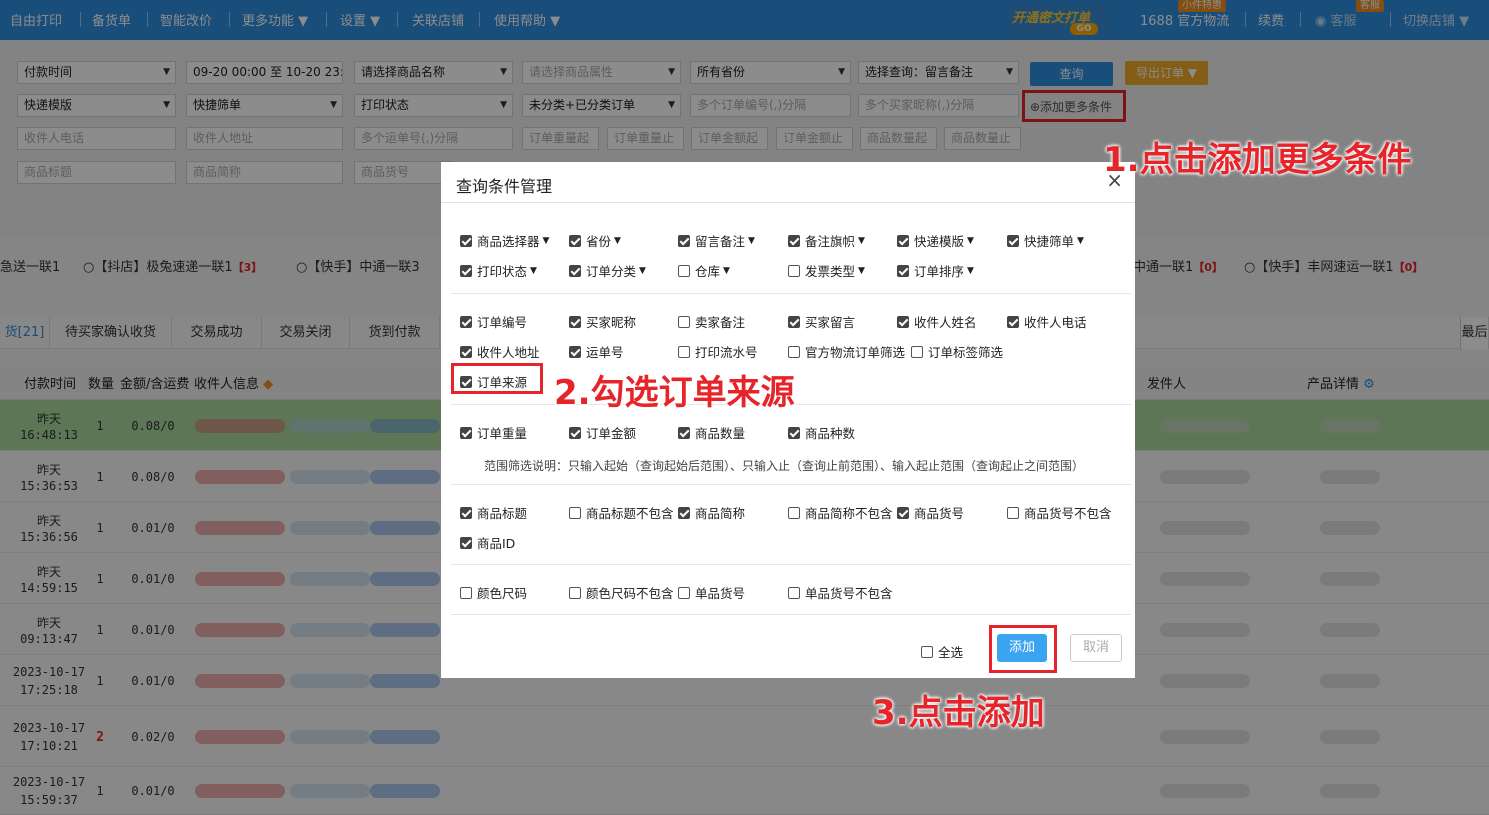 The image size is (1489, 815). I want to click on cancel-button: 取消, so click(1096, 648).